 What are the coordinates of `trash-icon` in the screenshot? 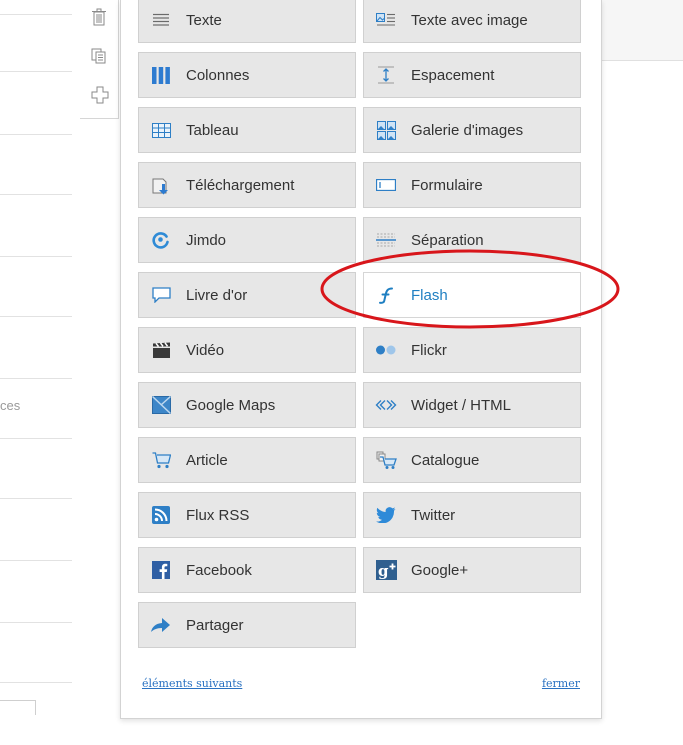 It's located at (99, 17).